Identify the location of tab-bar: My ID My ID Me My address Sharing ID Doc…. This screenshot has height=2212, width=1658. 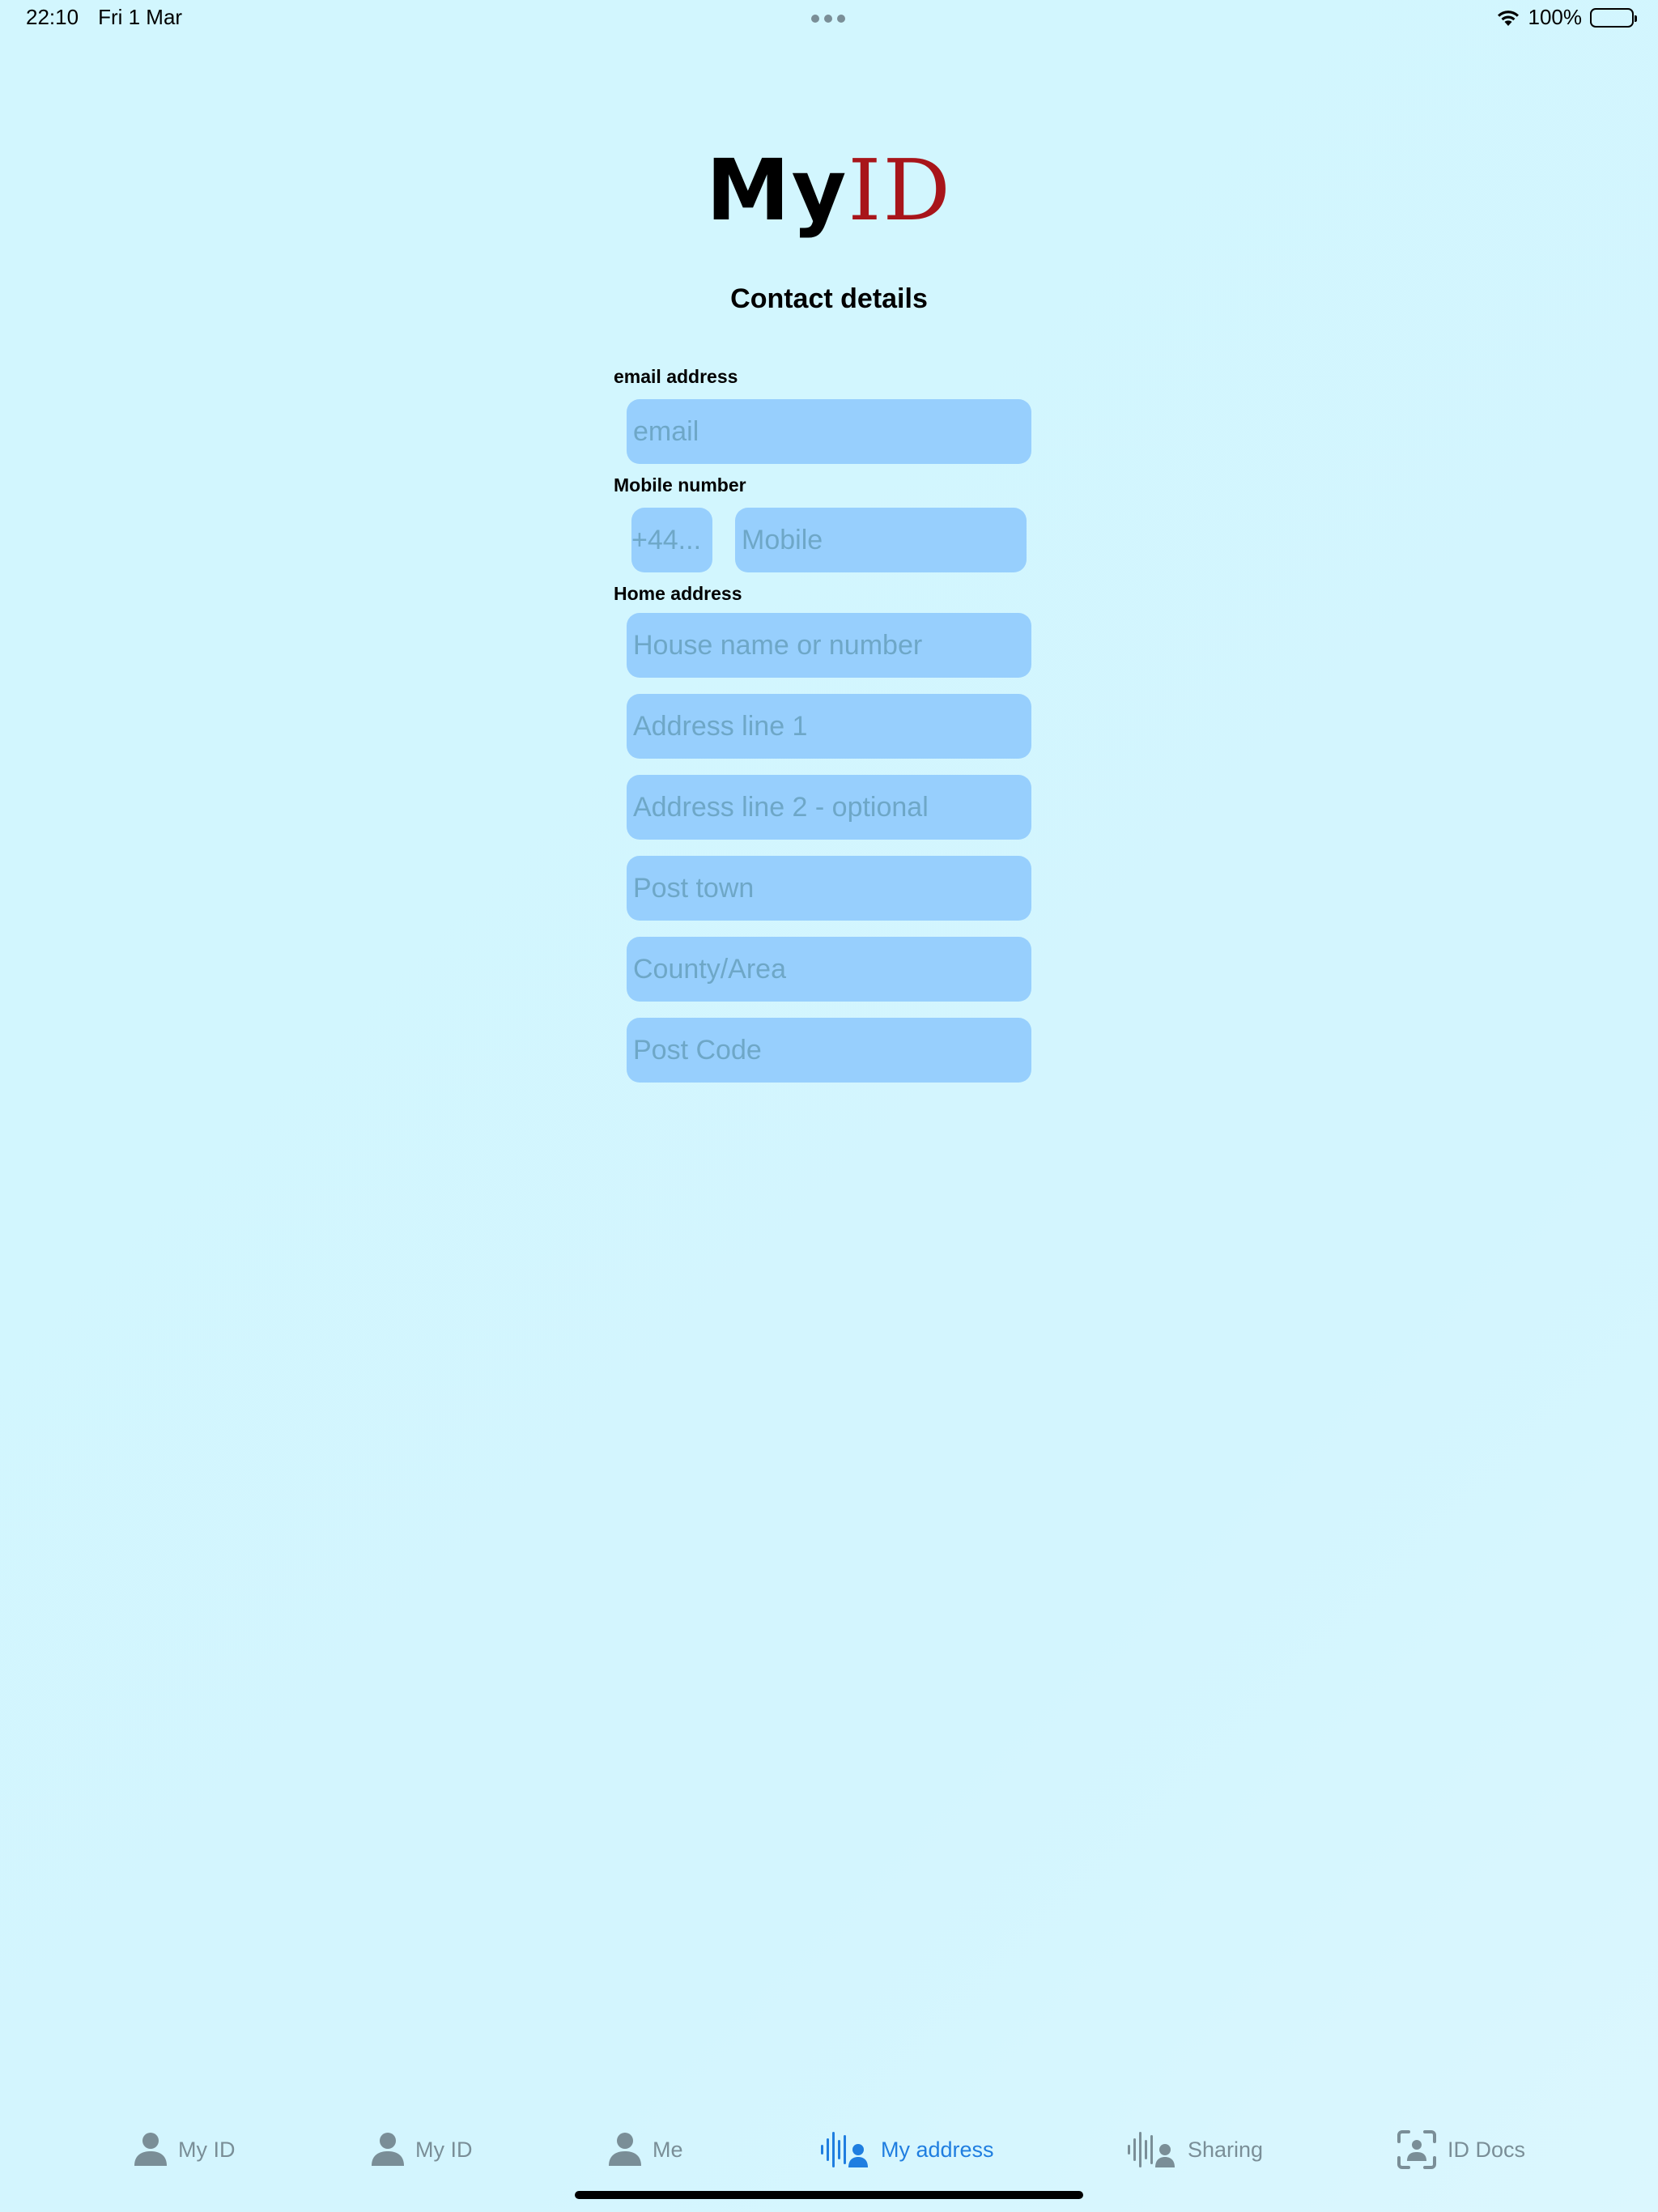
(829, 2149).